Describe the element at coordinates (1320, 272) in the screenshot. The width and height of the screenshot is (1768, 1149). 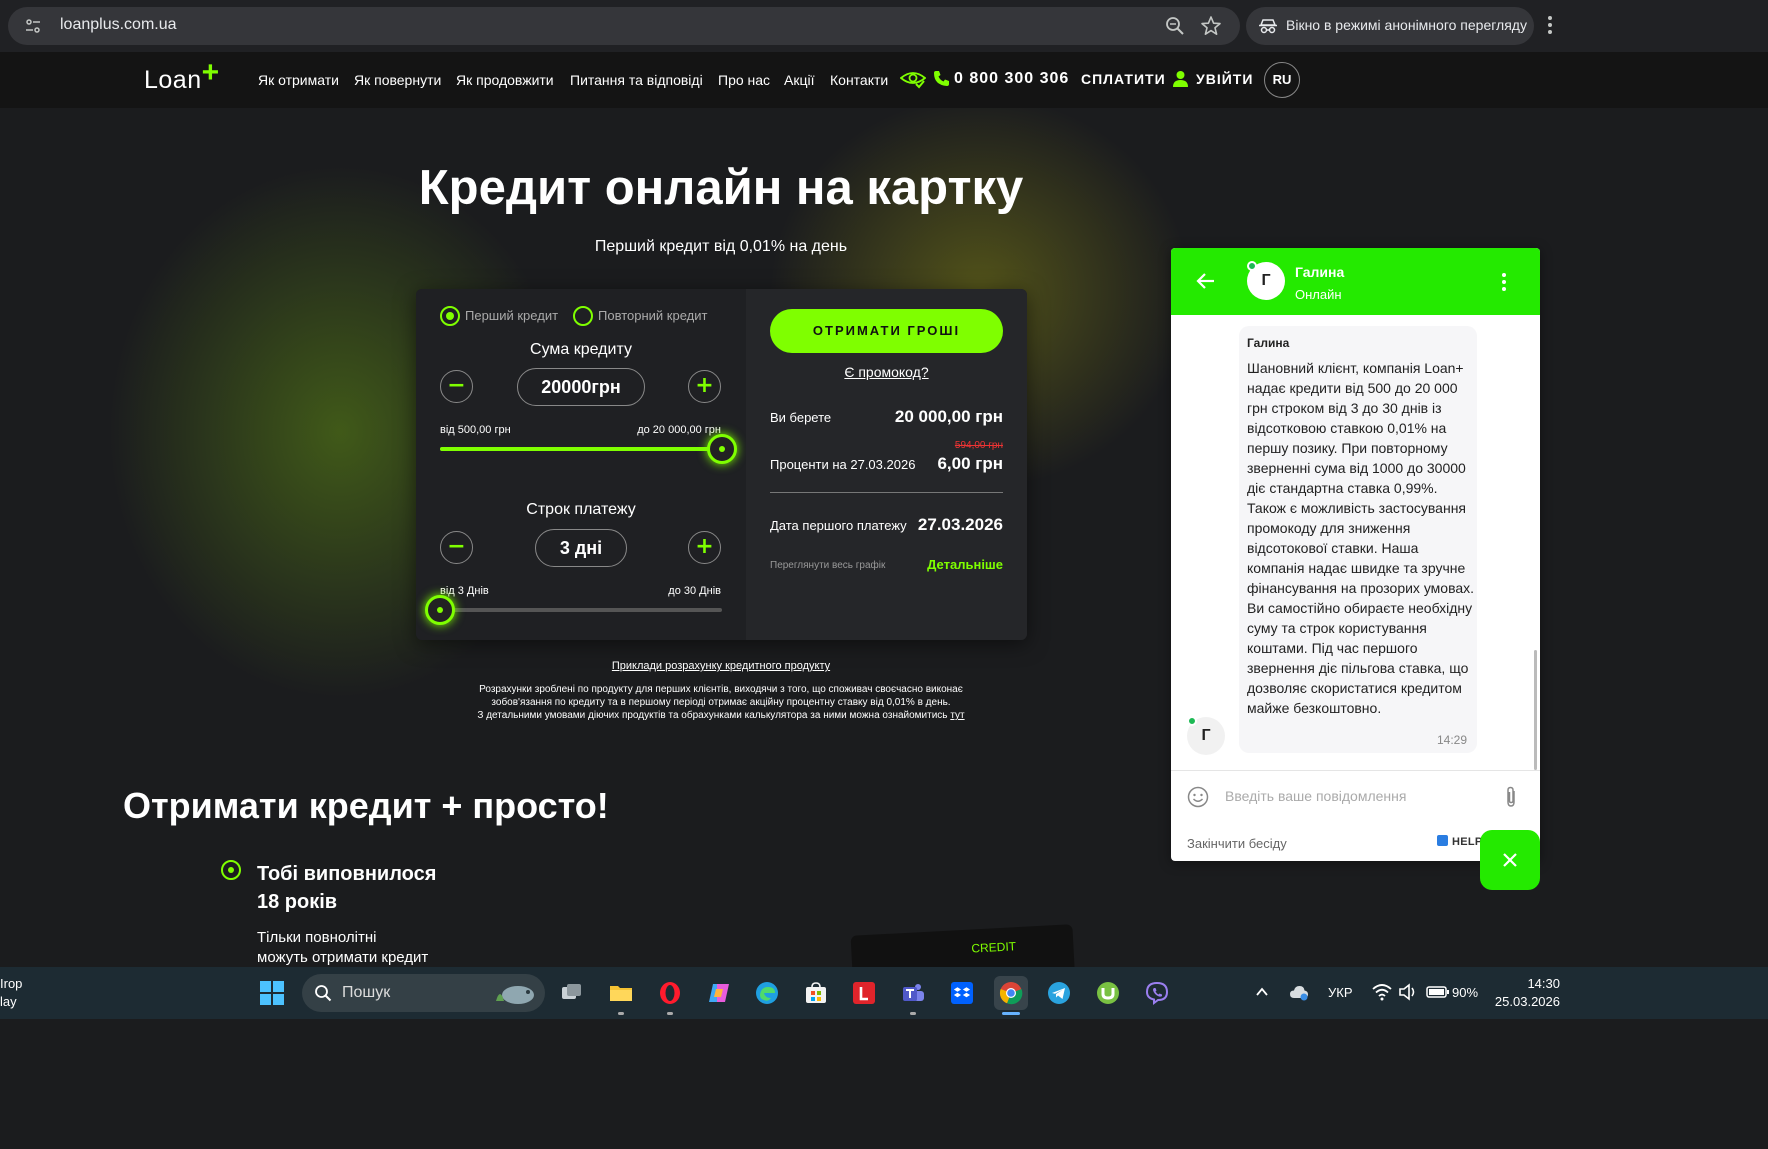
I see `agent-name: Галина` at that location.